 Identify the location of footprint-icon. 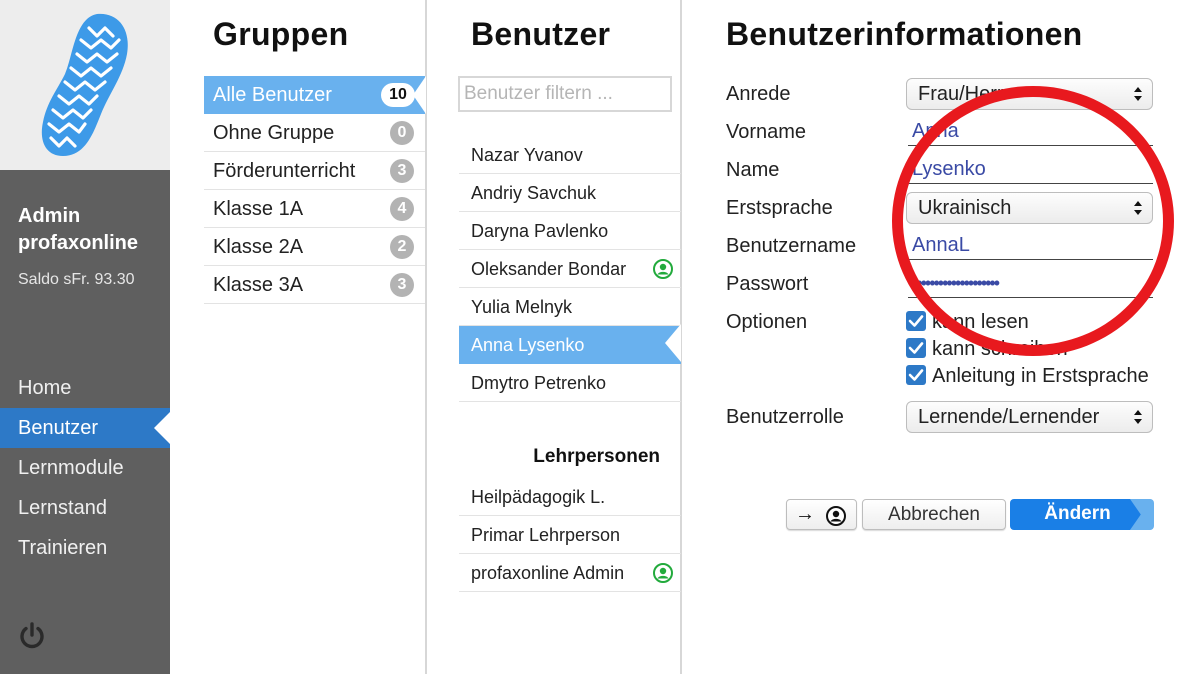
(84, 84).